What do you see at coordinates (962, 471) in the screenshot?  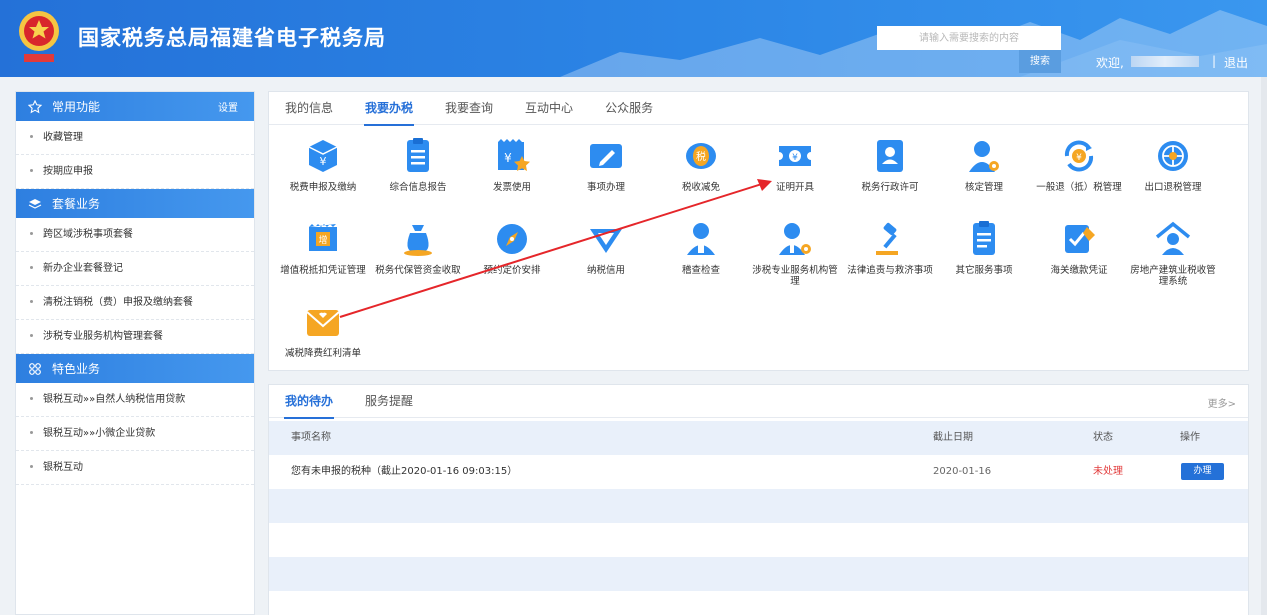 I see `todo-item-deadline: 2020-01-16` at bounding box center [962, 471].